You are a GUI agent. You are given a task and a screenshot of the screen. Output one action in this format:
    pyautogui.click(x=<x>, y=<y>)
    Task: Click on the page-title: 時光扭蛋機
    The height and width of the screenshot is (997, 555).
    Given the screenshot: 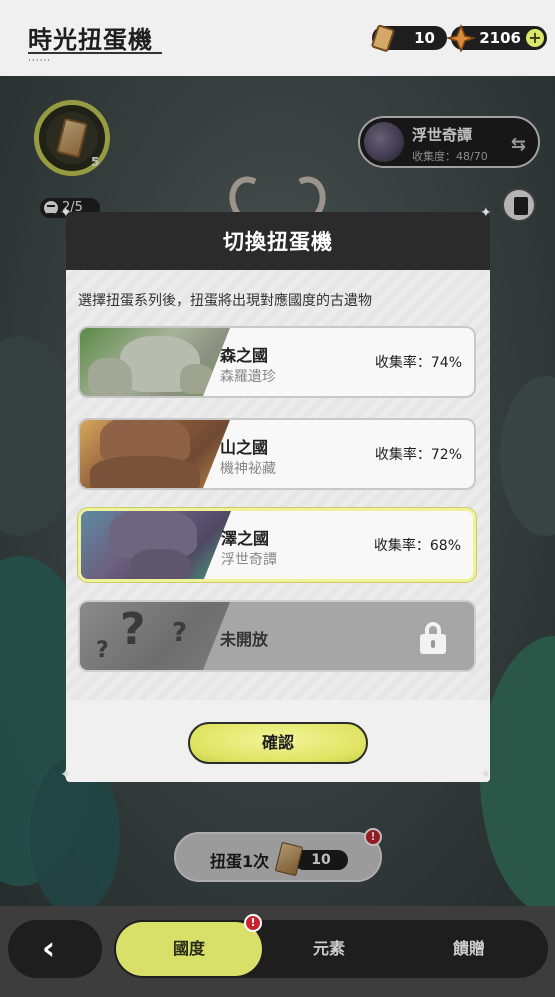 What is the action you would take?
    pyautogui.click(x=90, y=40)
    